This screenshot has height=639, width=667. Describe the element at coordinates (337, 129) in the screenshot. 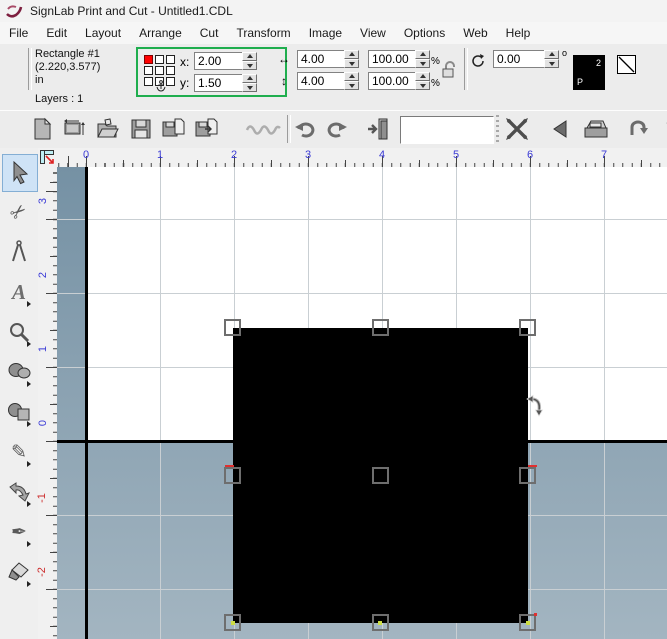

I see `redo-button` at that location.